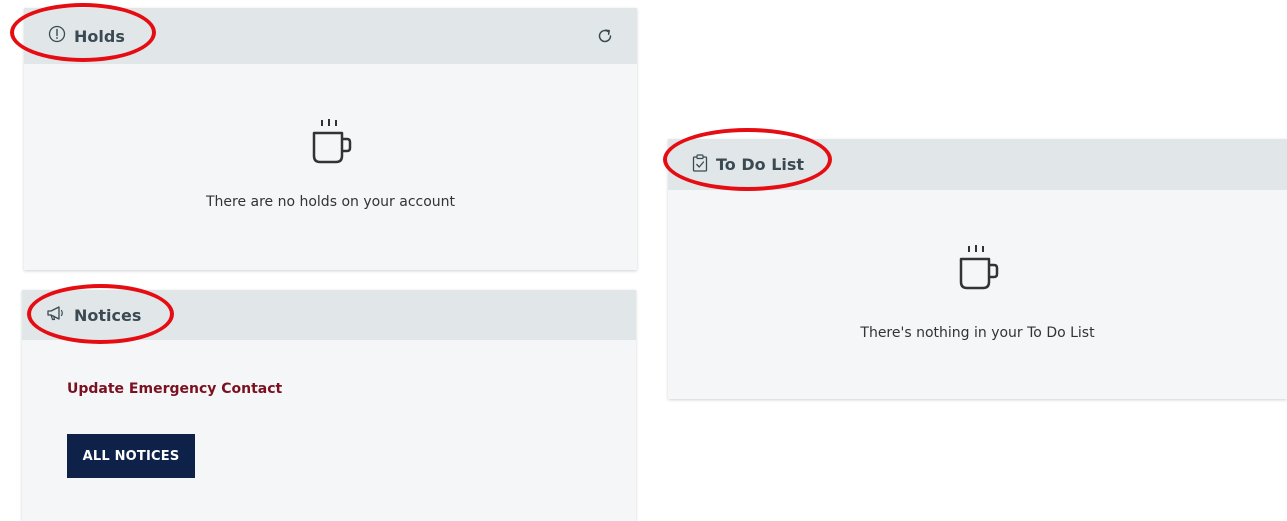 This screenshot has height=521, width=1287. Describe the element at coordinates (99, 36) in the screenshot. I see `holds-title: Holds` at that location.